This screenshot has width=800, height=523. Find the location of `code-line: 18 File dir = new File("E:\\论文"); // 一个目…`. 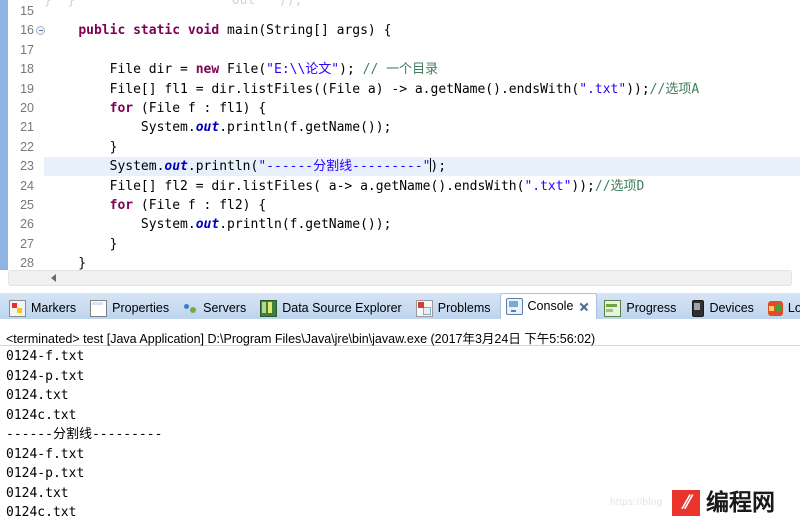

code-line: 18 File dir = new File("E:\\论文"); // 一个目… is located at coordinates (400, 69).